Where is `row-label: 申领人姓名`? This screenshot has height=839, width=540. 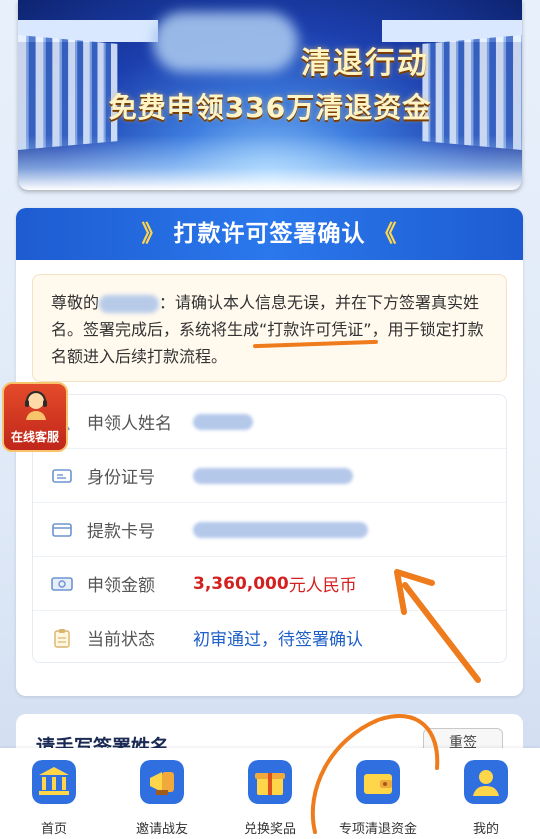 row-label: 申领人姓名 is located at coordinates (129, 424).